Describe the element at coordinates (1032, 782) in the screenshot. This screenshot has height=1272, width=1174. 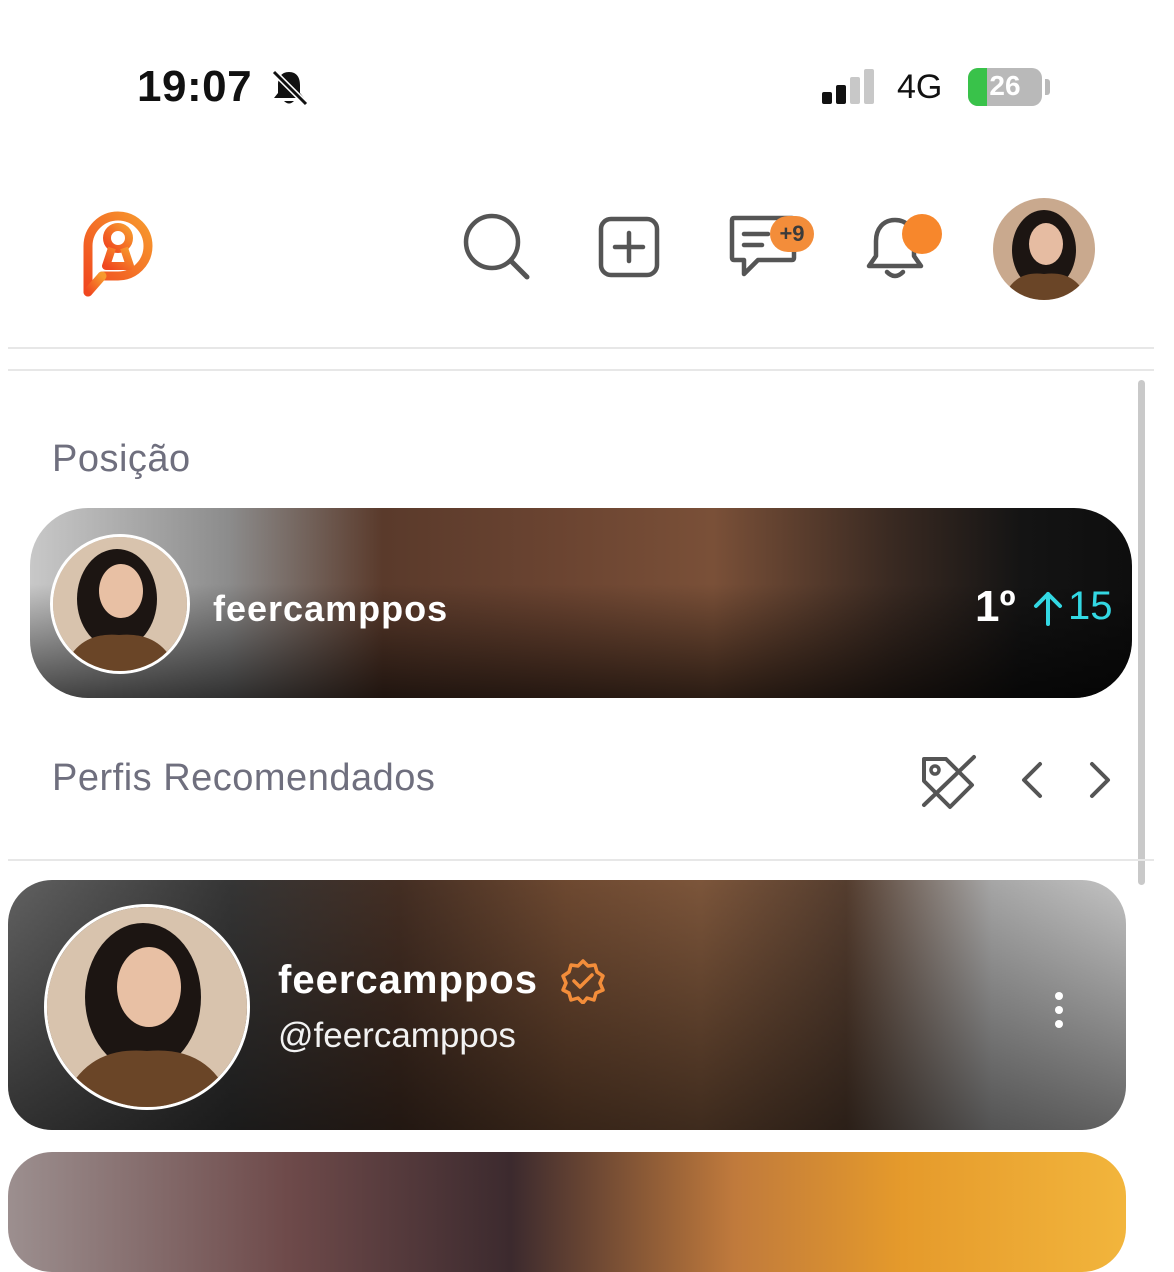
I see `chevron-left-icon` at that location.